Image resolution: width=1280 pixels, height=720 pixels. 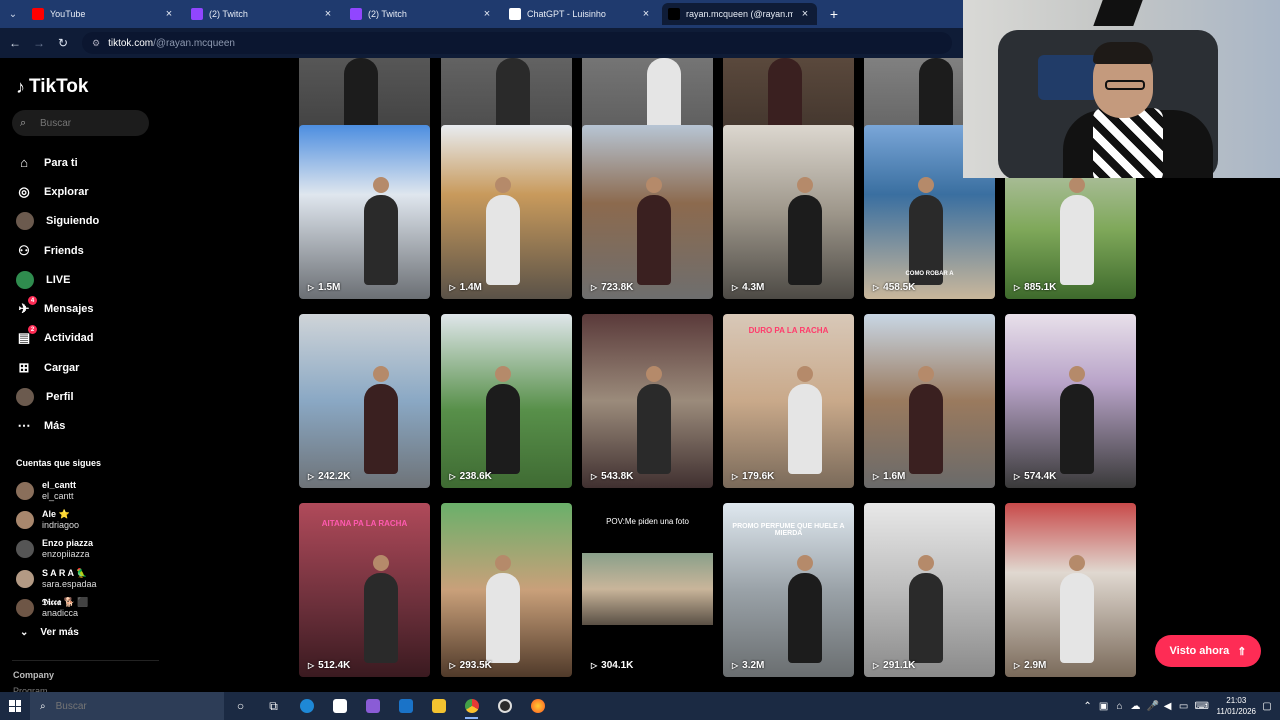 What do you see at coordinates (1136, 706) in the screenshot?
I see `cloud-icon: ☁` at bounding box center [1136, 706].